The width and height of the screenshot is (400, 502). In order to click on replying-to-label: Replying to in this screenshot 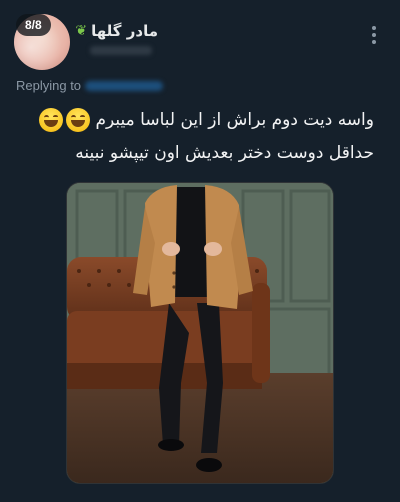, I will do `click(49, 85)`.